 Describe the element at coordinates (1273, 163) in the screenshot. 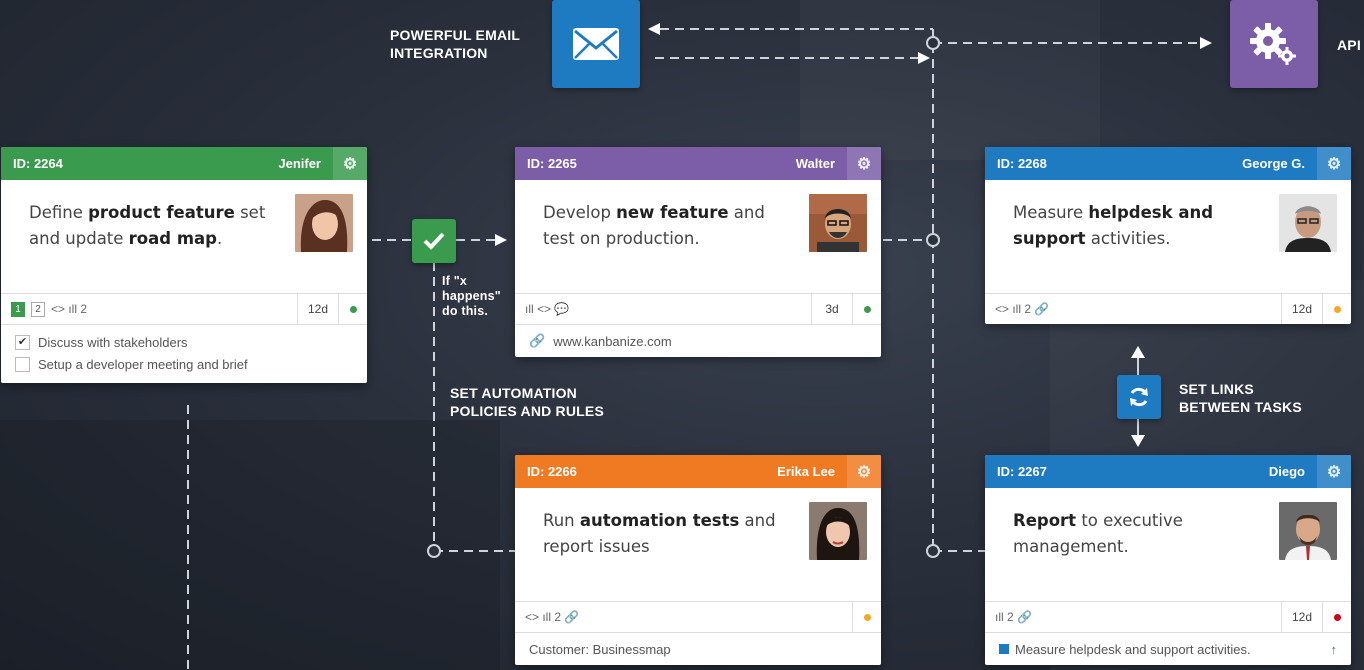

I see `card-owner: George G.` at that location.